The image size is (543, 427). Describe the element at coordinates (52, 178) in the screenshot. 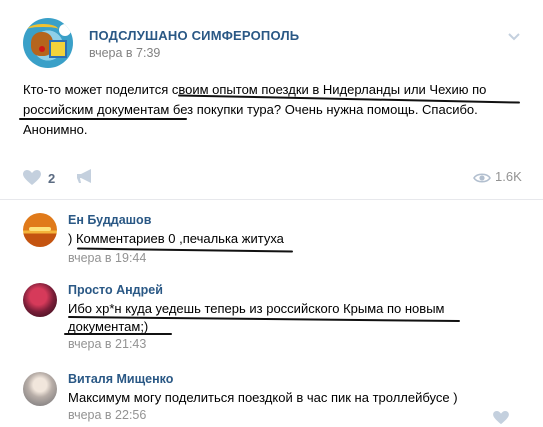

I see `like-count: 2` at that location.